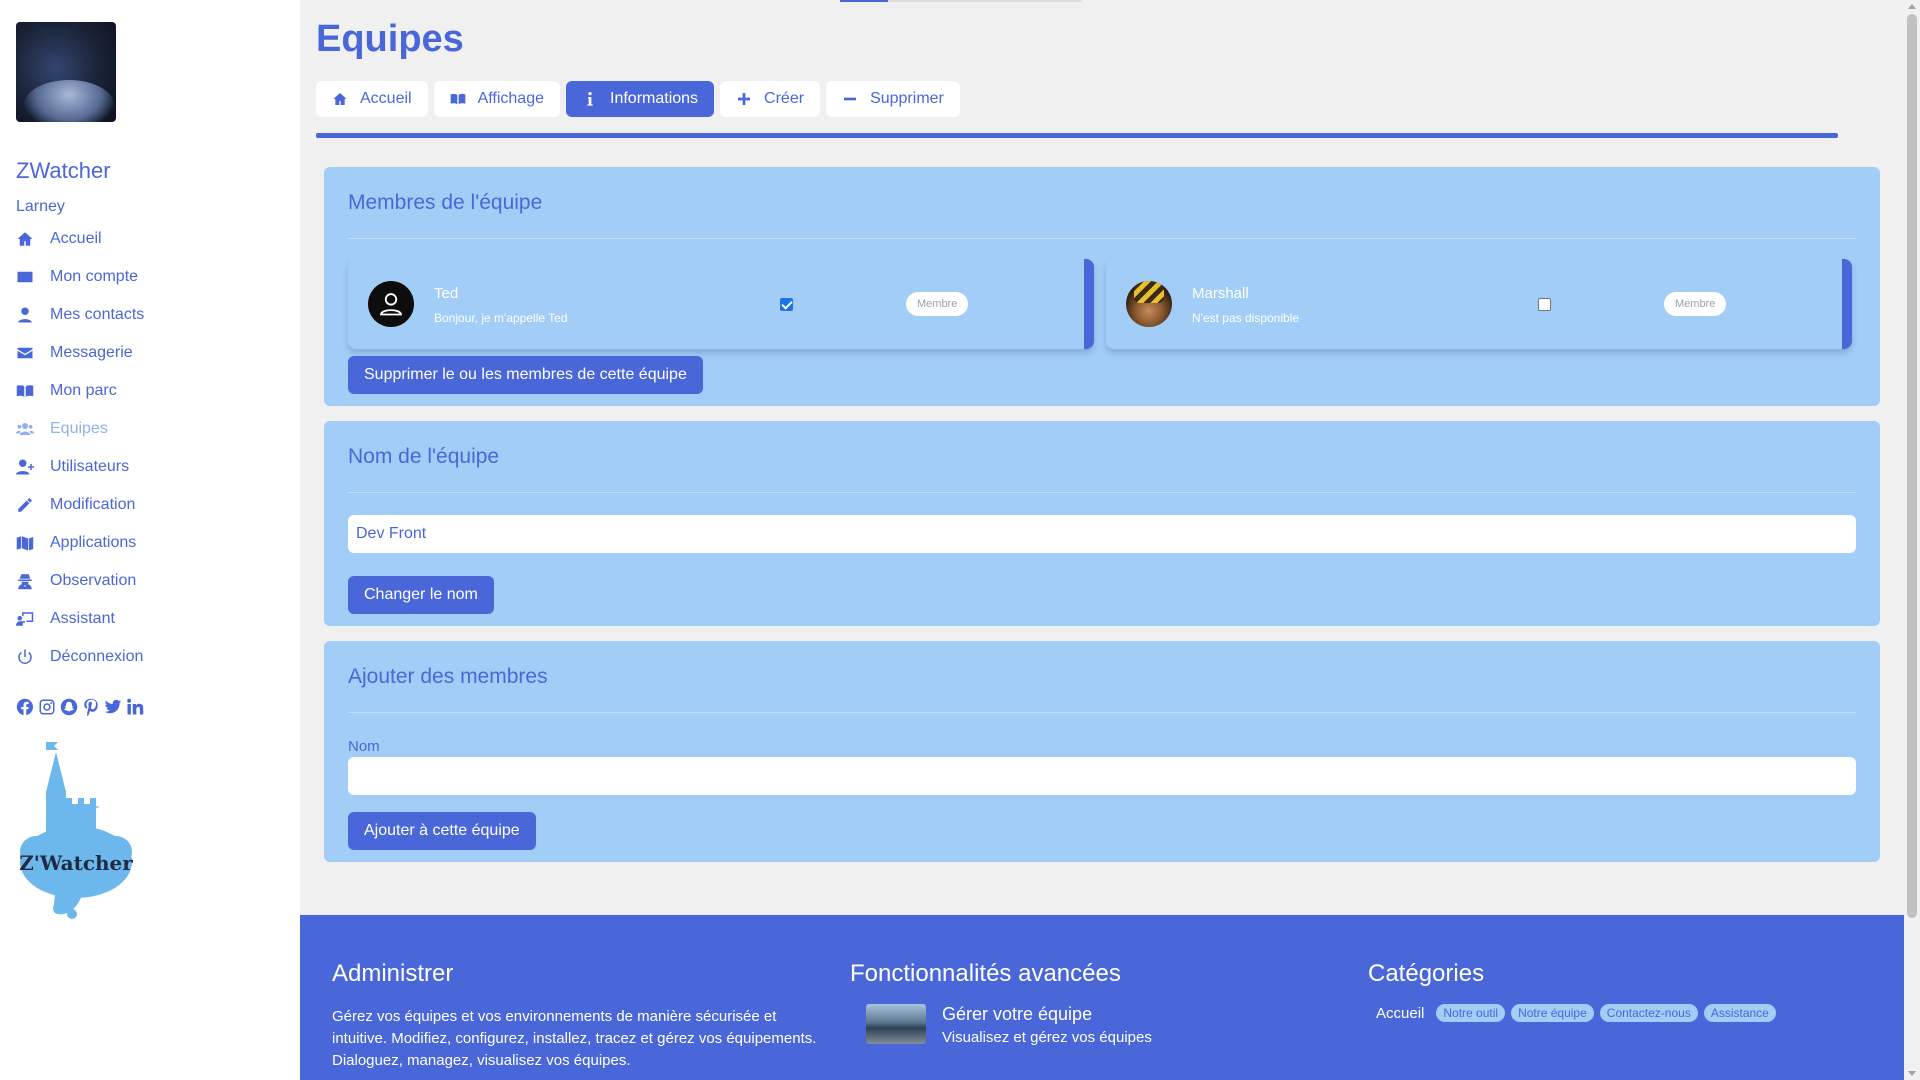 The width and height of the screenshot is (1920, 1080). I want to click on tab-progress-bar, so click(1077, 135).